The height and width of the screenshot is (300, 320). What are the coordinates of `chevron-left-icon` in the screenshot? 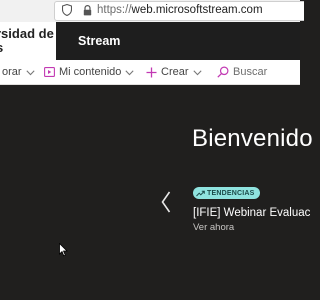 It's located at (166, 202).